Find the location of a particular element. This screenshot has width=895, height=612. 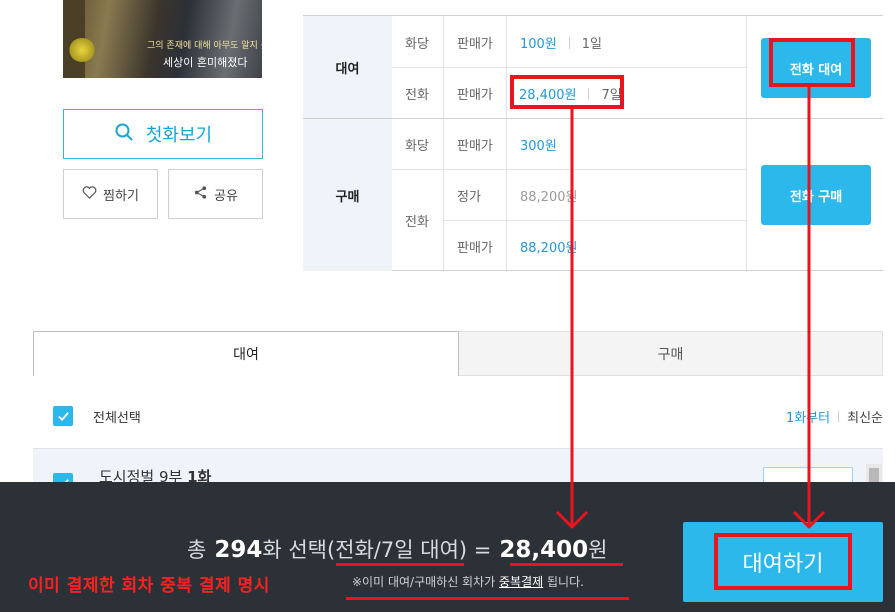

share-label: 공유 is located at coordinates (226, 196).